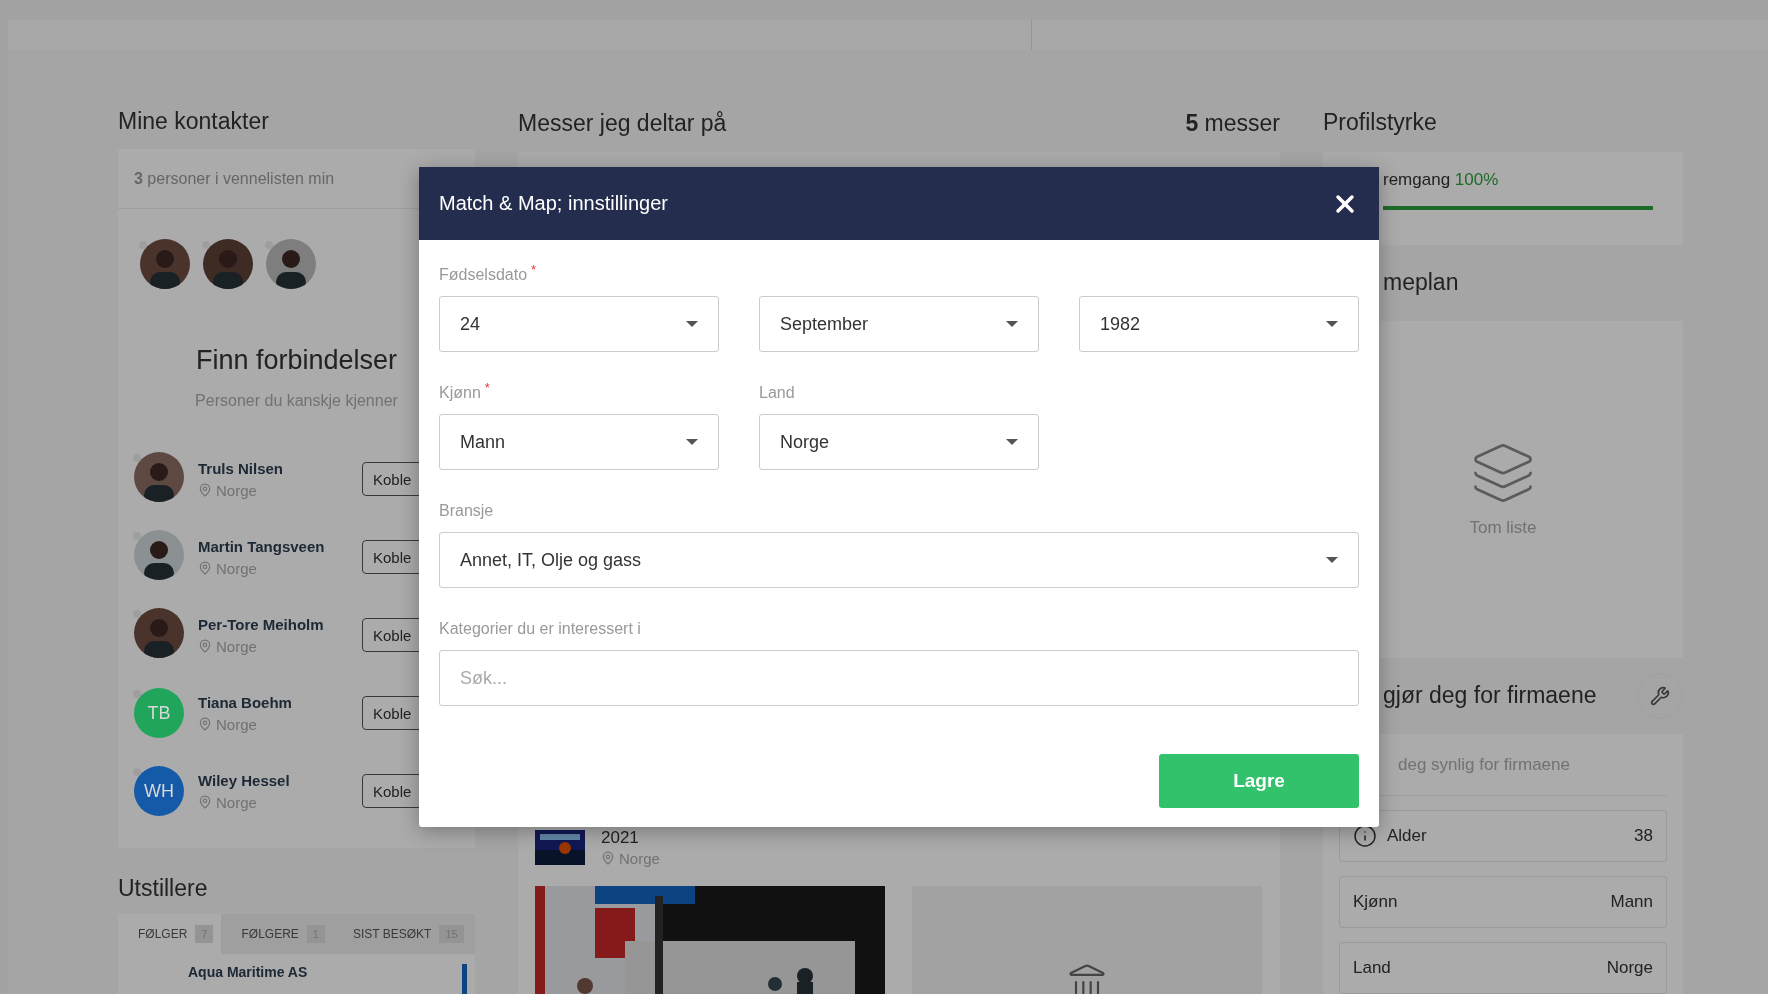 The height and width of the screenshot is (994, 1768). I want to click on person-name: Per-Tore Meiholm, so click(261, 624).